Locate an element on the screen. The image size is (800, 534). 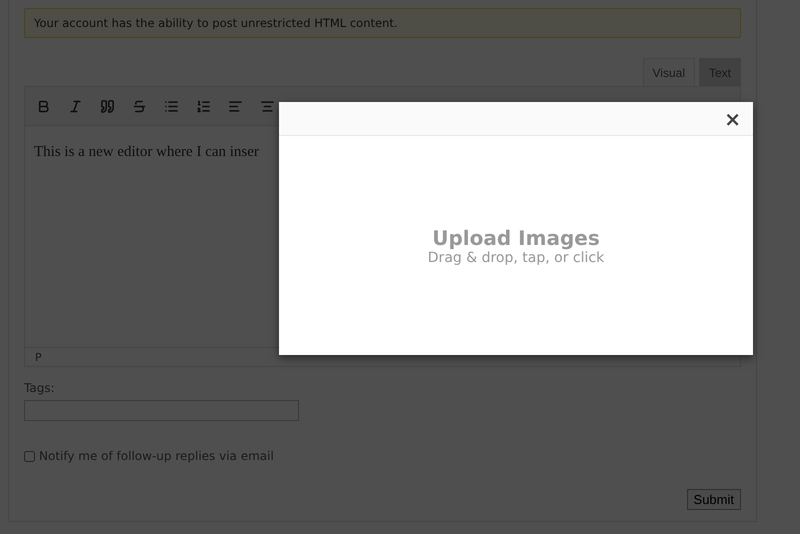
close-button: × is located at coordinates (732, 118).